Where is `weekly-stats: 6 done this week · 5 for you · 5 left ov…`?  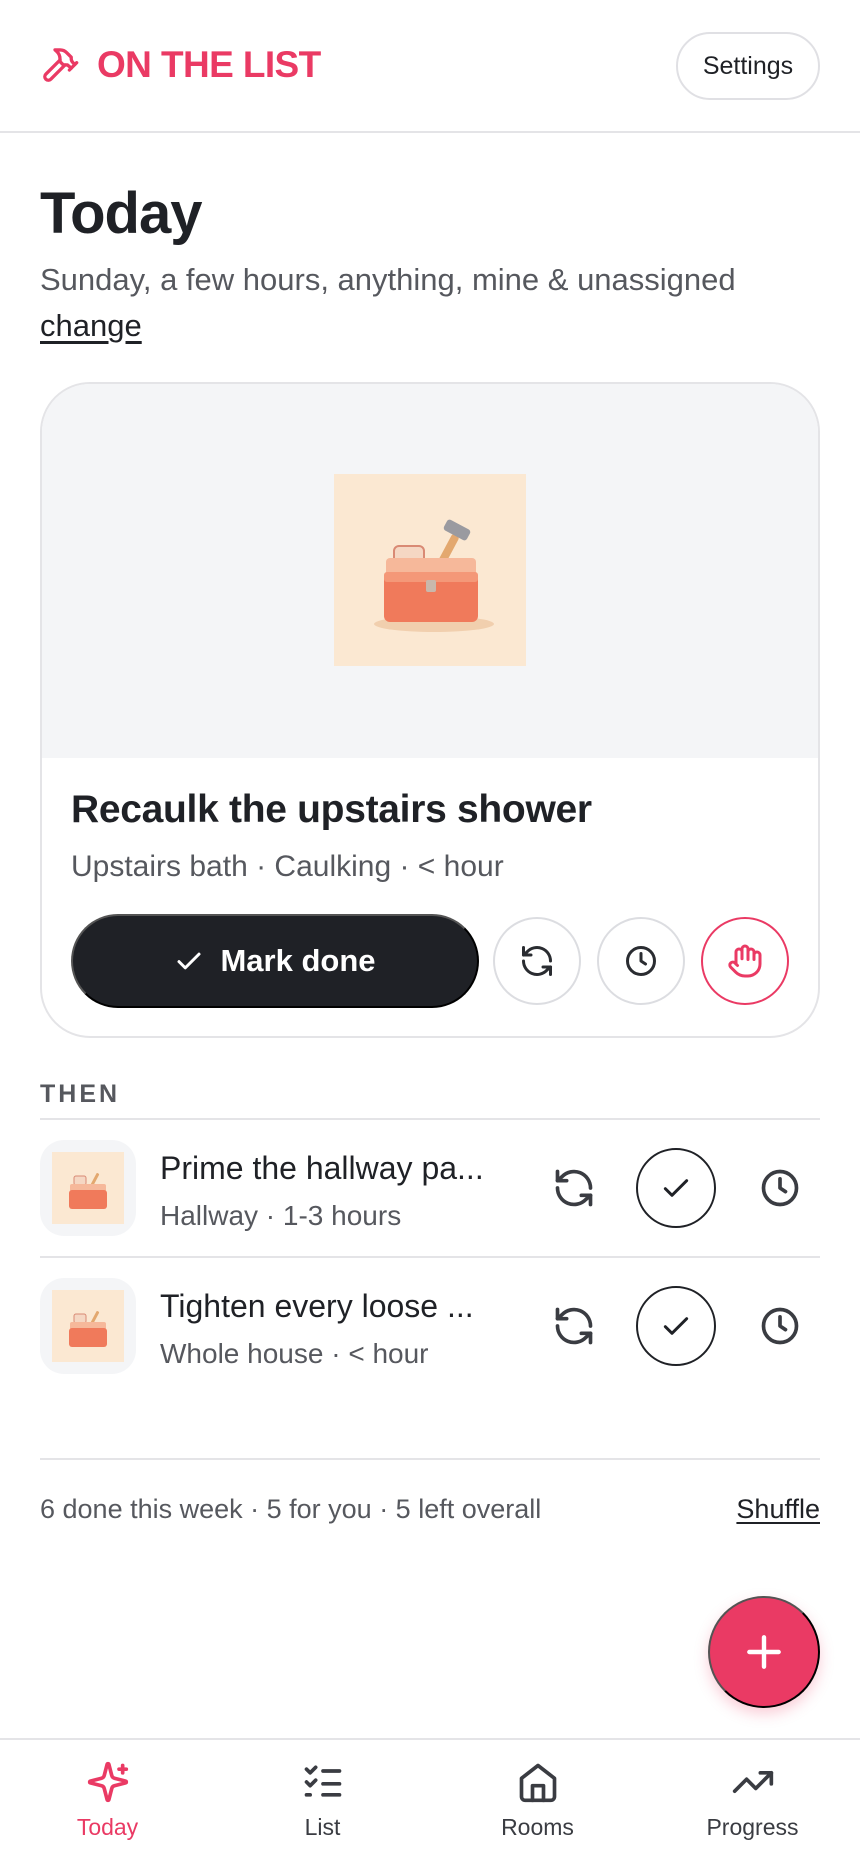 weekly-stats: 6 done this week · 5 for you · 5 left ov… is located at coordinates (291, 1509).